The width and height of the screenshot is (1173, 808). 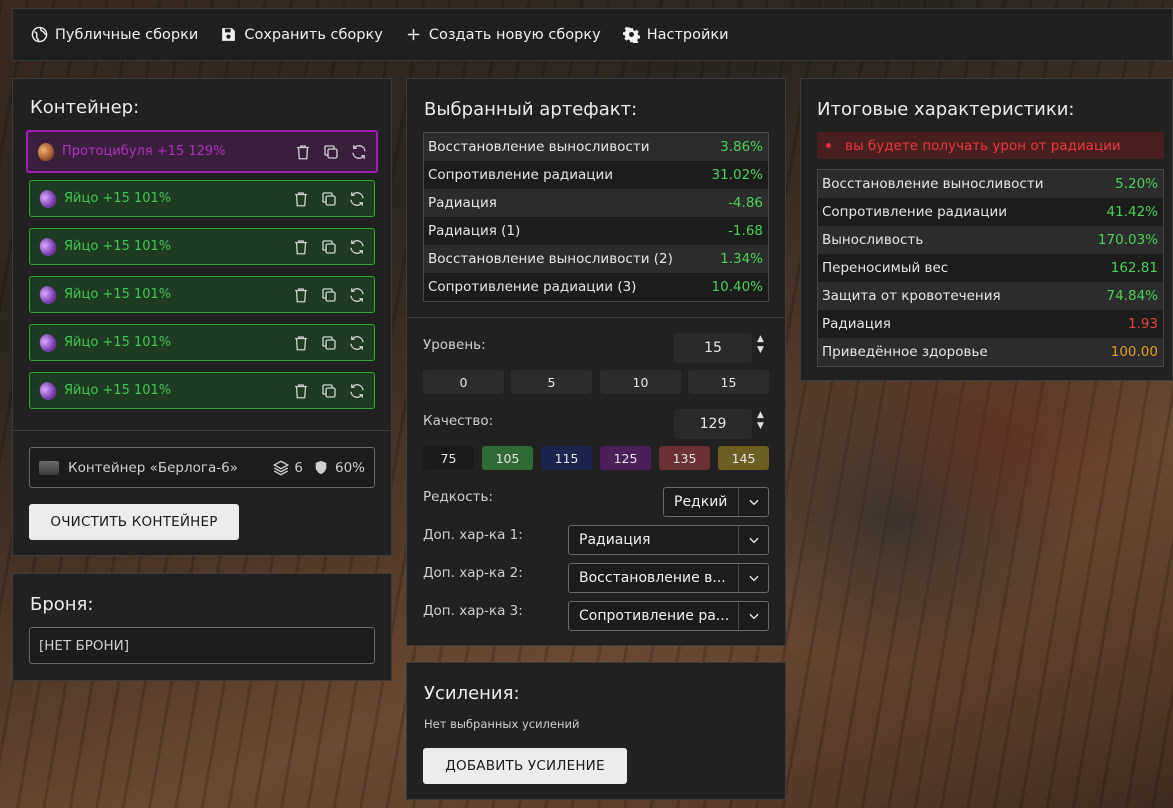 What do you see at coordinates (202, 151) in the screenshot?
I see `container-slot-1: Протоцибуля +15 129%` at bounding box center [202, 151].